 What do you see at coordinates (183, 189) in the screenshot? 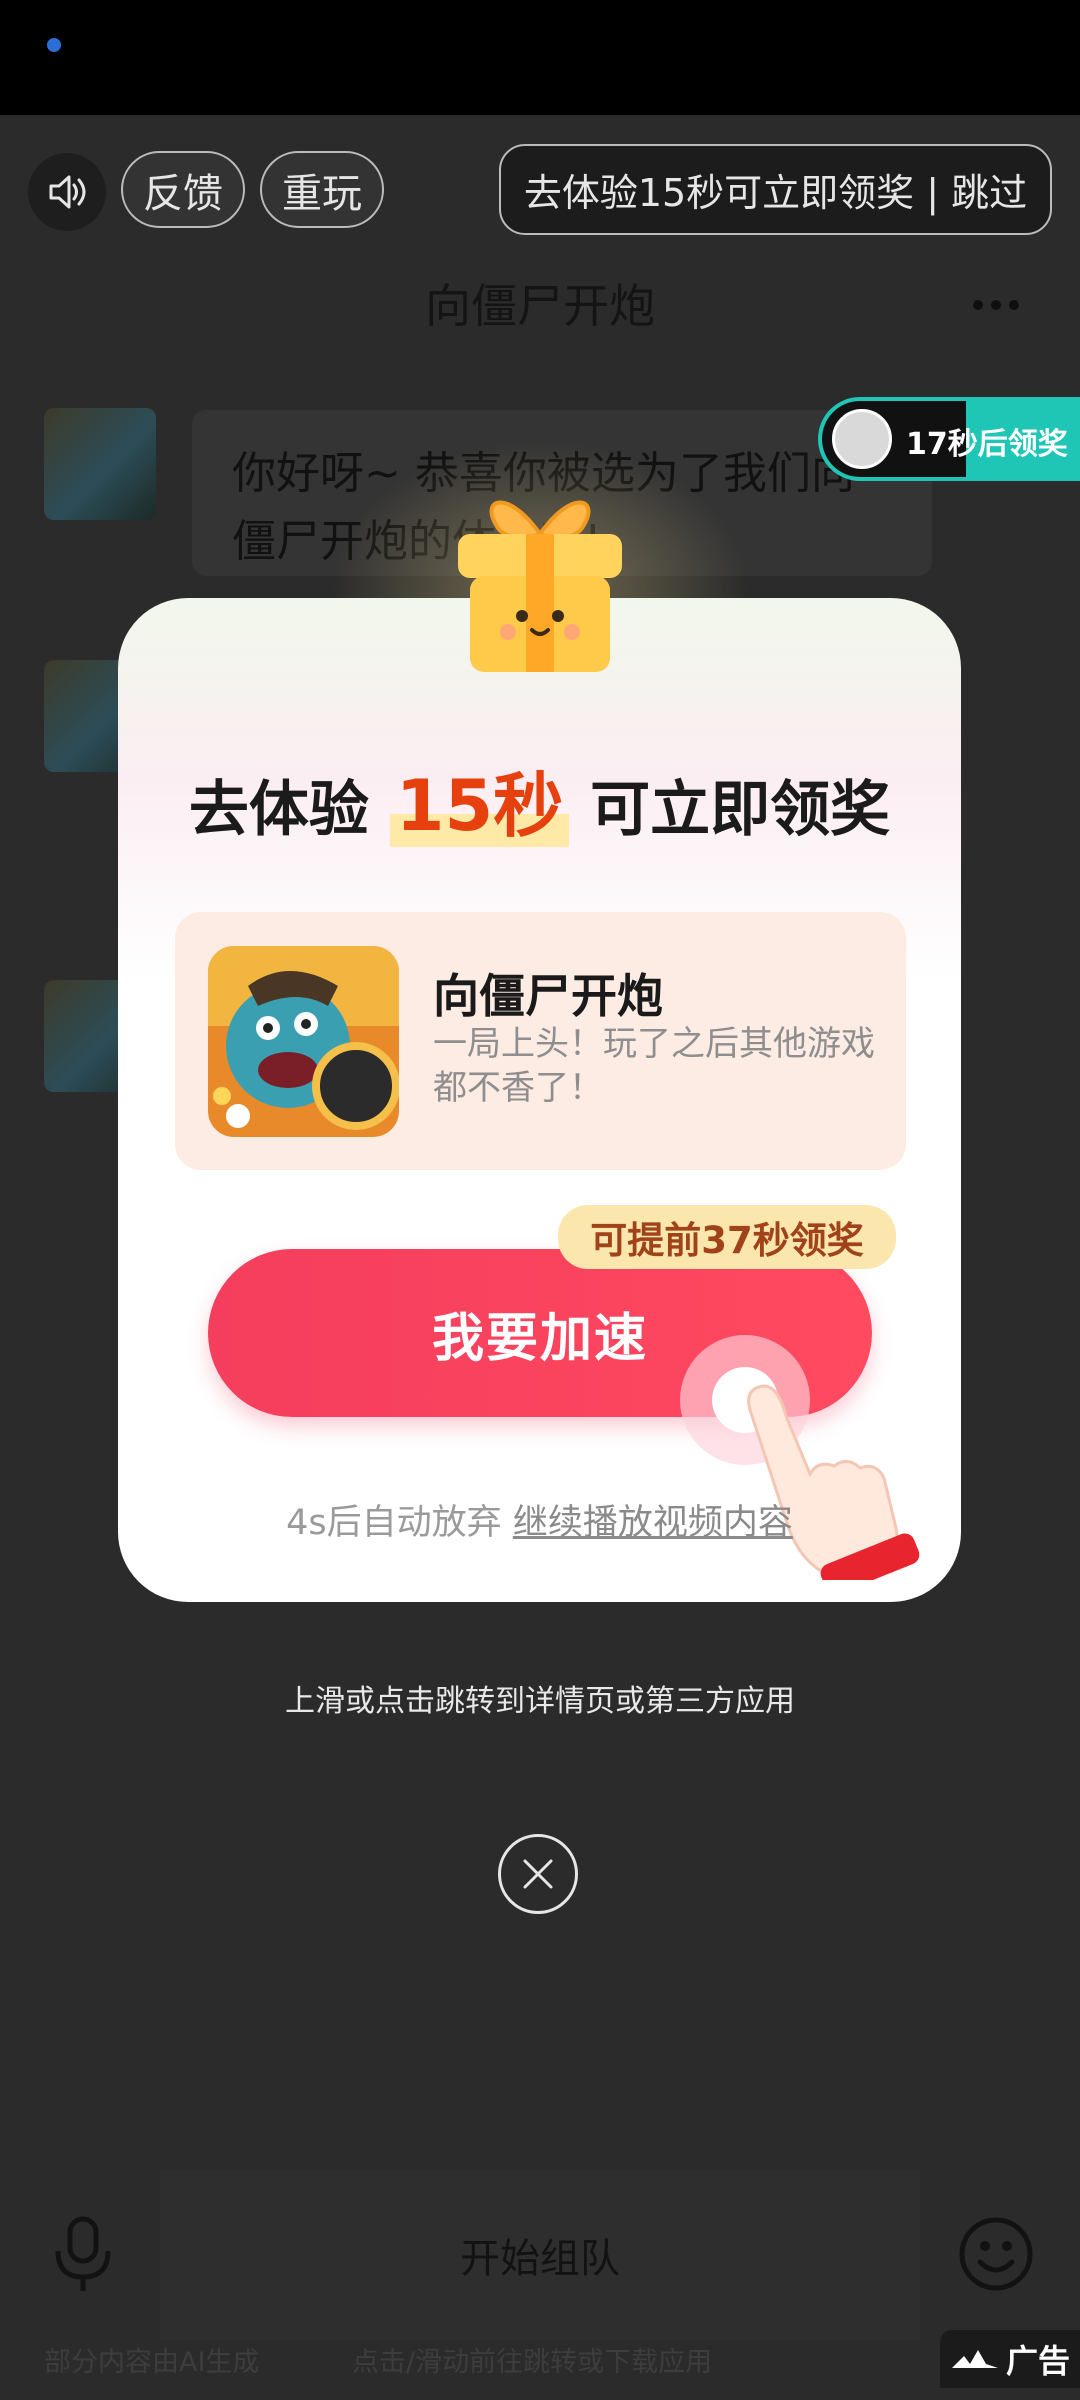
I see `feedback-button: 反馈` at bounding box center [183, 189].